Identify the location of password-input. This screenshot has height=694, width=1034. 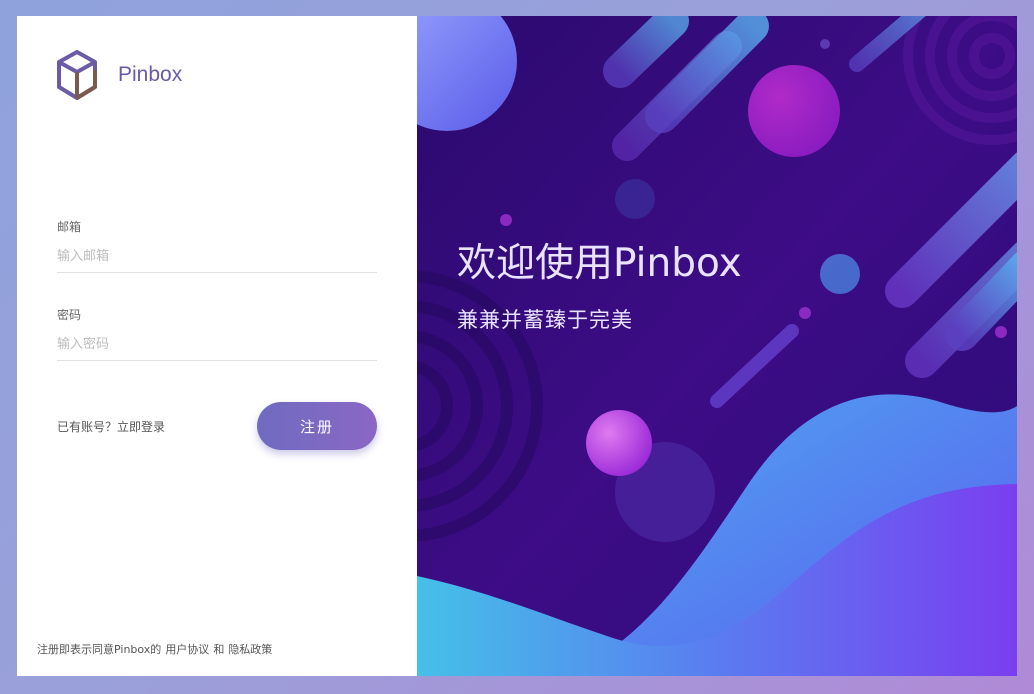
(217, 349).